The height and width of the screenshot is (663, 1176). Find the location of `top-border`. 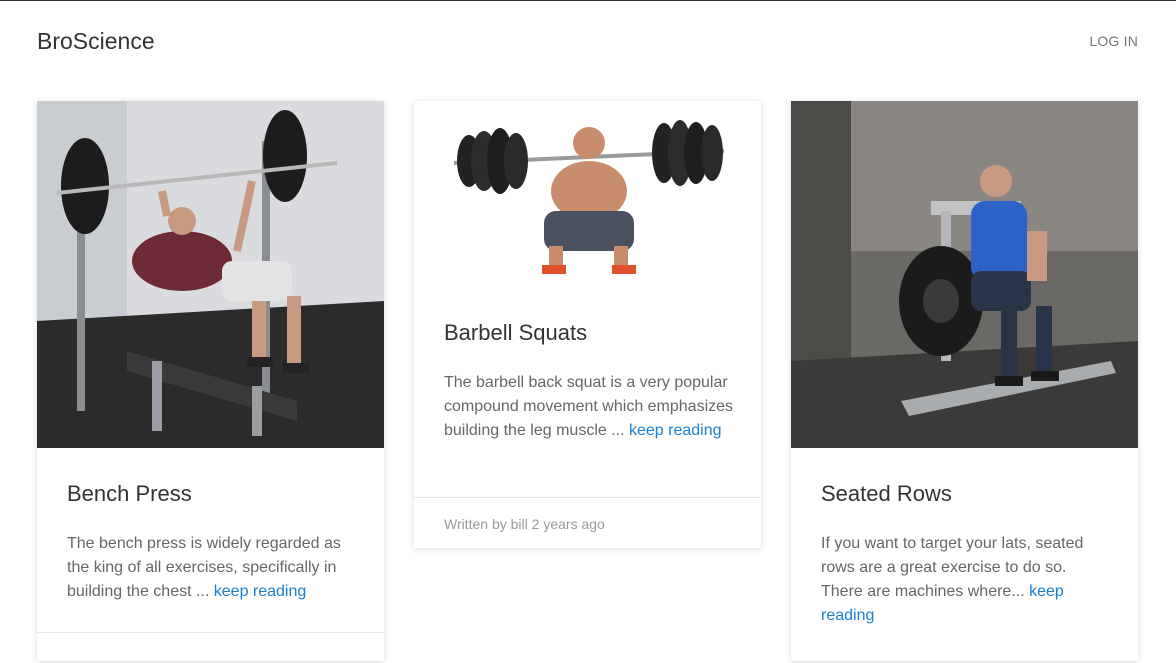

top-border is located at coordinates (588, 0).